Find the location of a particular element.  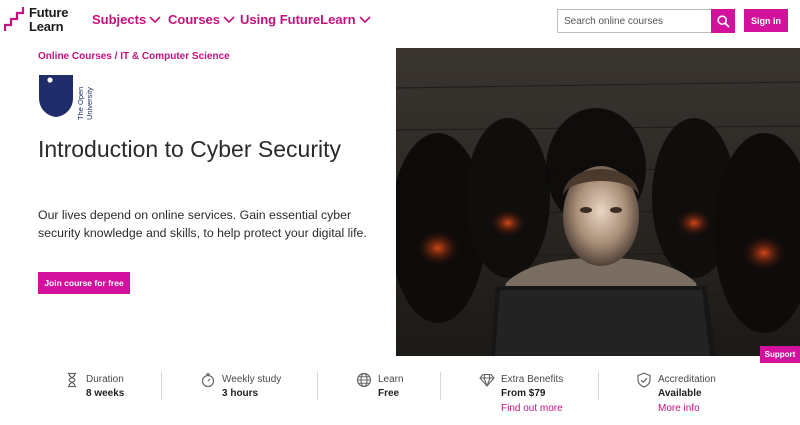

search-icon is located at coordinates (723, 21).